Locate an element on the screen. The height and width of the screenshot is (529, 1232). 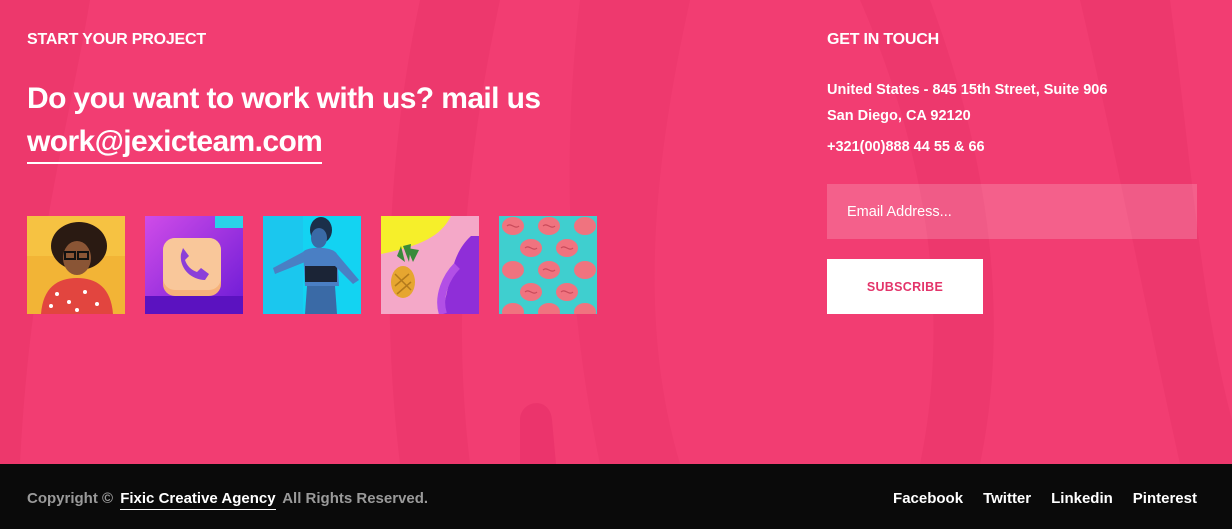
pink-brains-pattern-image is located at coordinates (548, 265).